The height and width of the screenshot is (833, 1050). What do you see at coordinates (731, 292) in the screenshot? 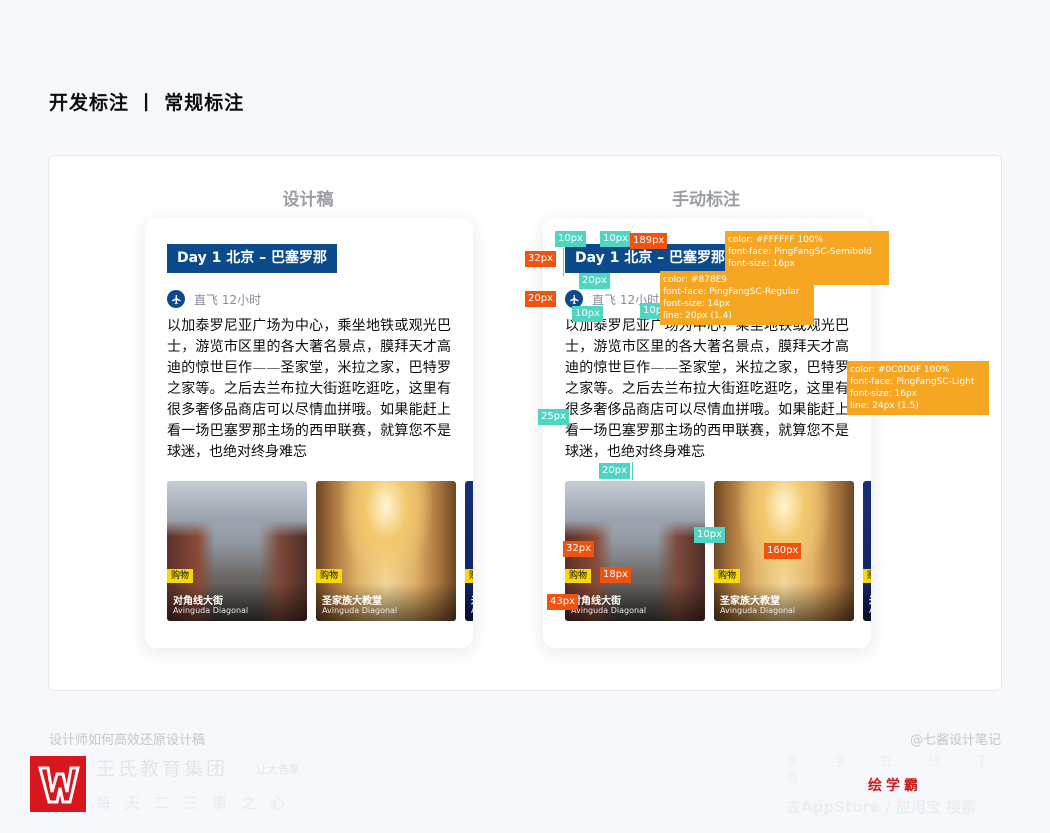
I see `spec-line: font-face: PingFangSC-Regular` at bounding box center [731, 292].